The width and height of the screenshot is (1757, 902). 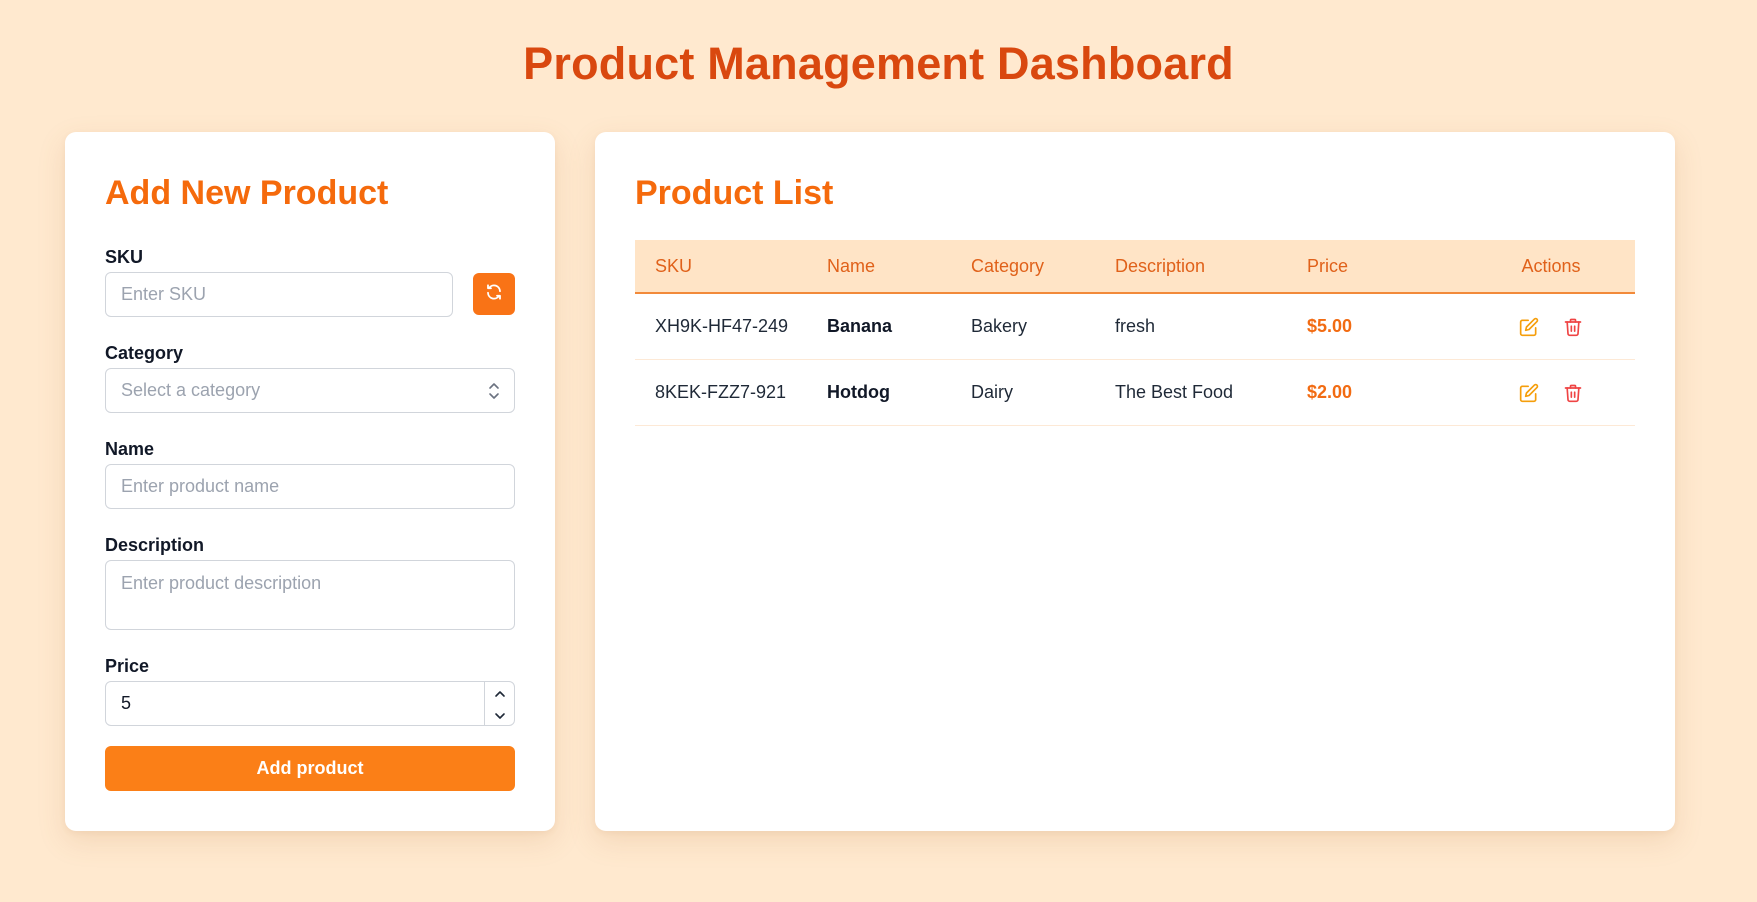 What do you see at coordinates (247, 193) in the screenshot?
I see `add-product-title: Add New Product` at bounding box center [247, 193].